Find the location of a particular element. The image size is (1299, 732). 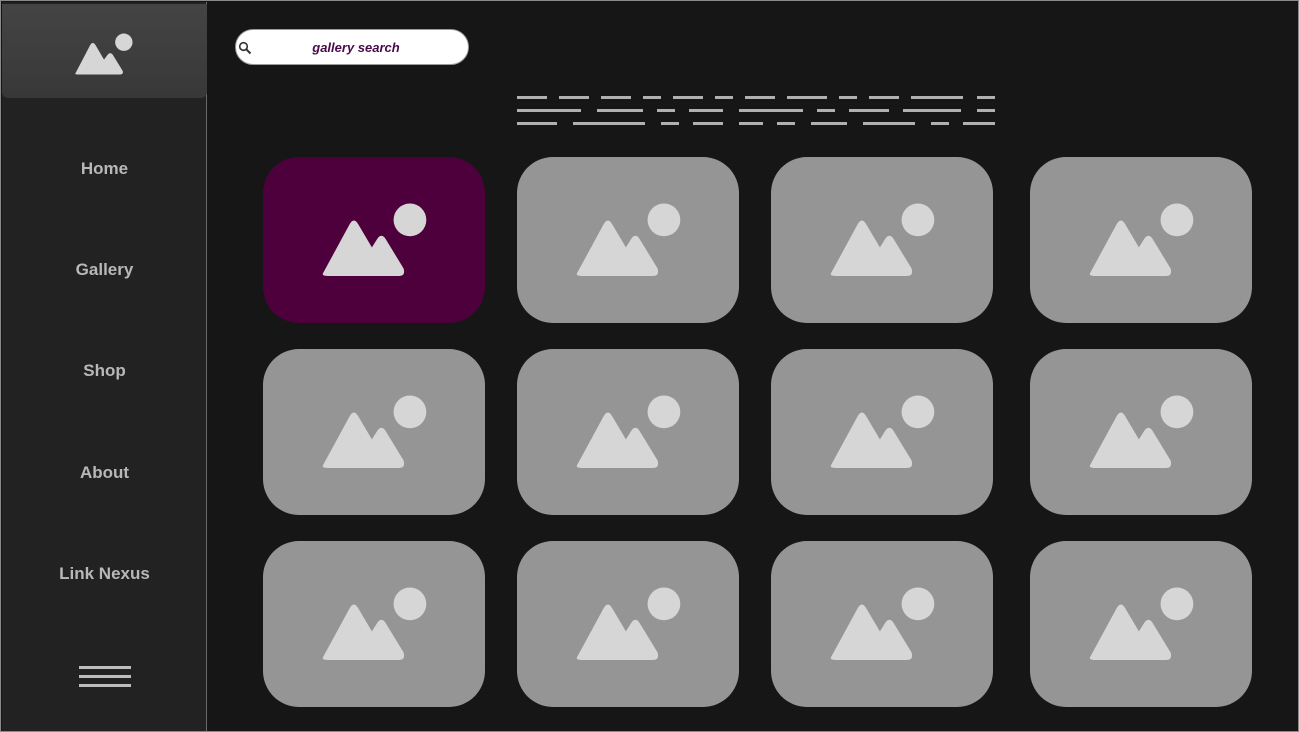

hamburger-menu-icon is located at coordinates (105, 679).